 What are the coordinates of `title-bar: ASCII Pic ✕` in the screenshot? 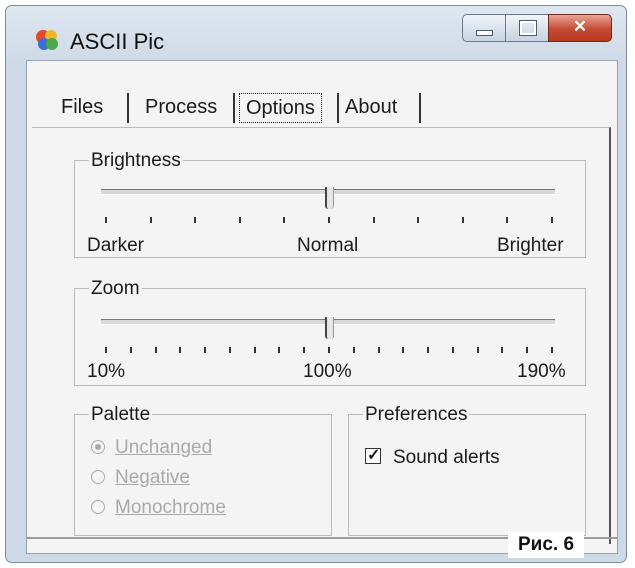 It's located at (316, 33).